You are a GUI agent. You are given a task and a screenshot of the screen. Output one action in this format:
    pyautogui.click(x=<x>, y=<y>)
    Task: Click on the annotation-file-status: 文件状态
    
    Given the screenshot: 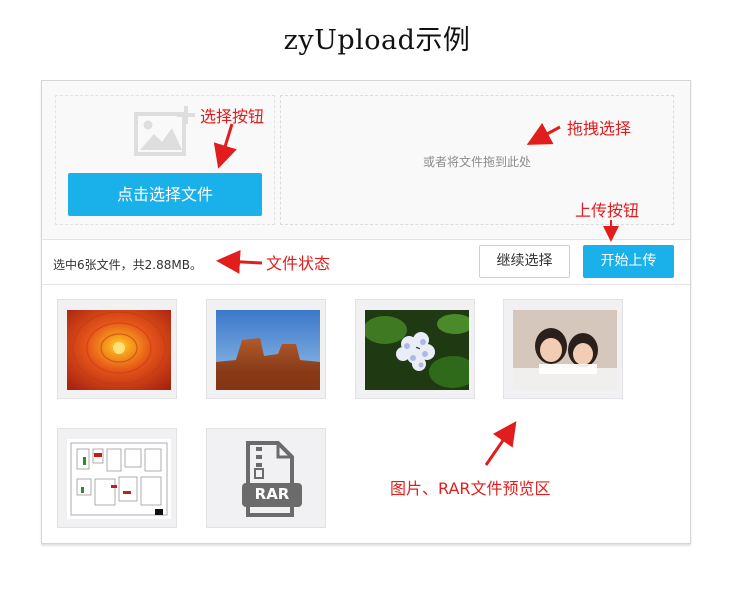 What is the action you would take?
    pyautogui.click(x=298, y=263)
    